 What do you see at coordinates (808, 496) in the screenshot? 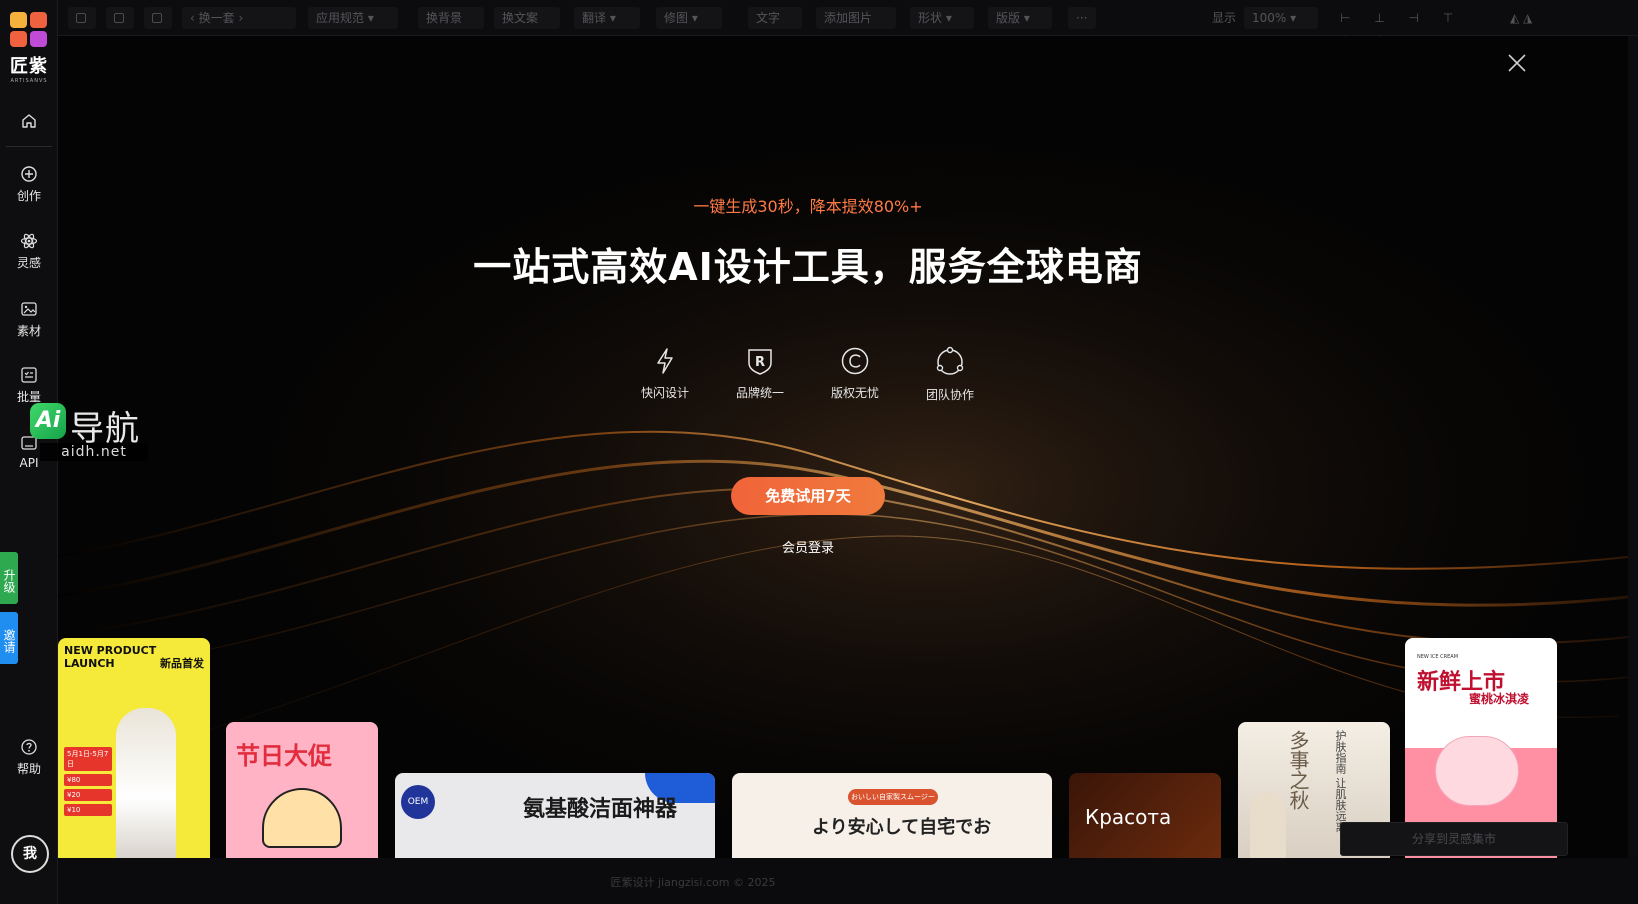
I see `free-trial-button: 免费试用7天` at bounding box center [808, 496].